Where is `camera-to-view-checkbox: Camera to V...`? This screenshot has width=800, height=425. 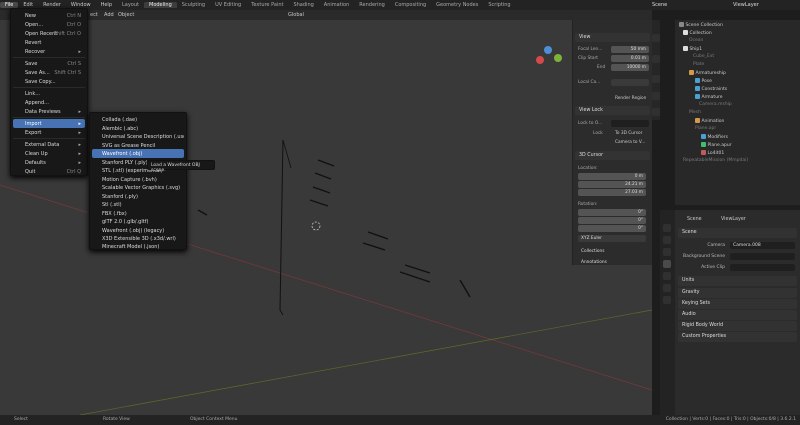
camera-to-view-checkbox: Camera to V... is located at coordinates (630, 142).